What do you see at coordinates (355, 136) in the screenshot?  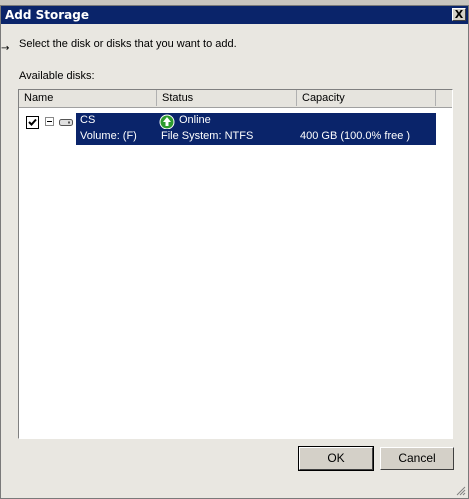 I see `capacity-value: 400 GB (100.0% free )` at bounding box center [355, 136].